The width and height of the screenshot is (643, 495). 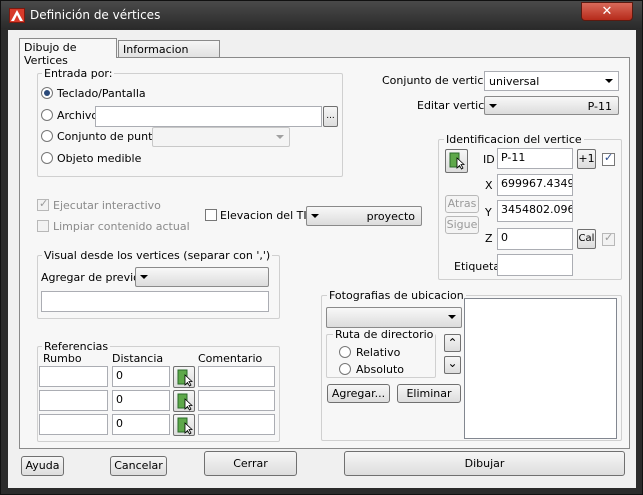 What do you see at coordinates (380, 369) in the screenshot?
I see `radio-absoluto-label: Absoluto` at bounding box center [380, 369].